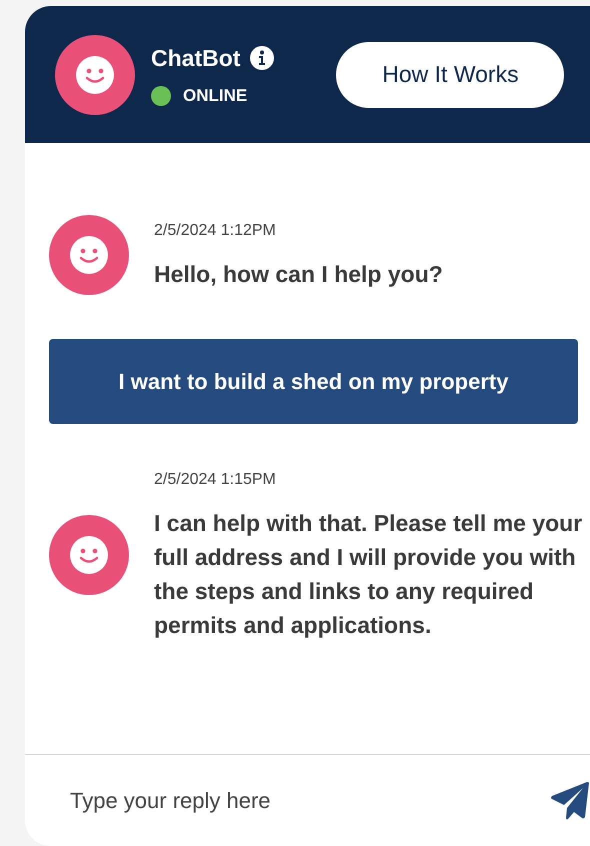 This screenshot has width=590, height=846. What do you see at coordinates (215, 96) in the screenshot?
I see `status-label: ONLINE` at bounding box center [215, 96].